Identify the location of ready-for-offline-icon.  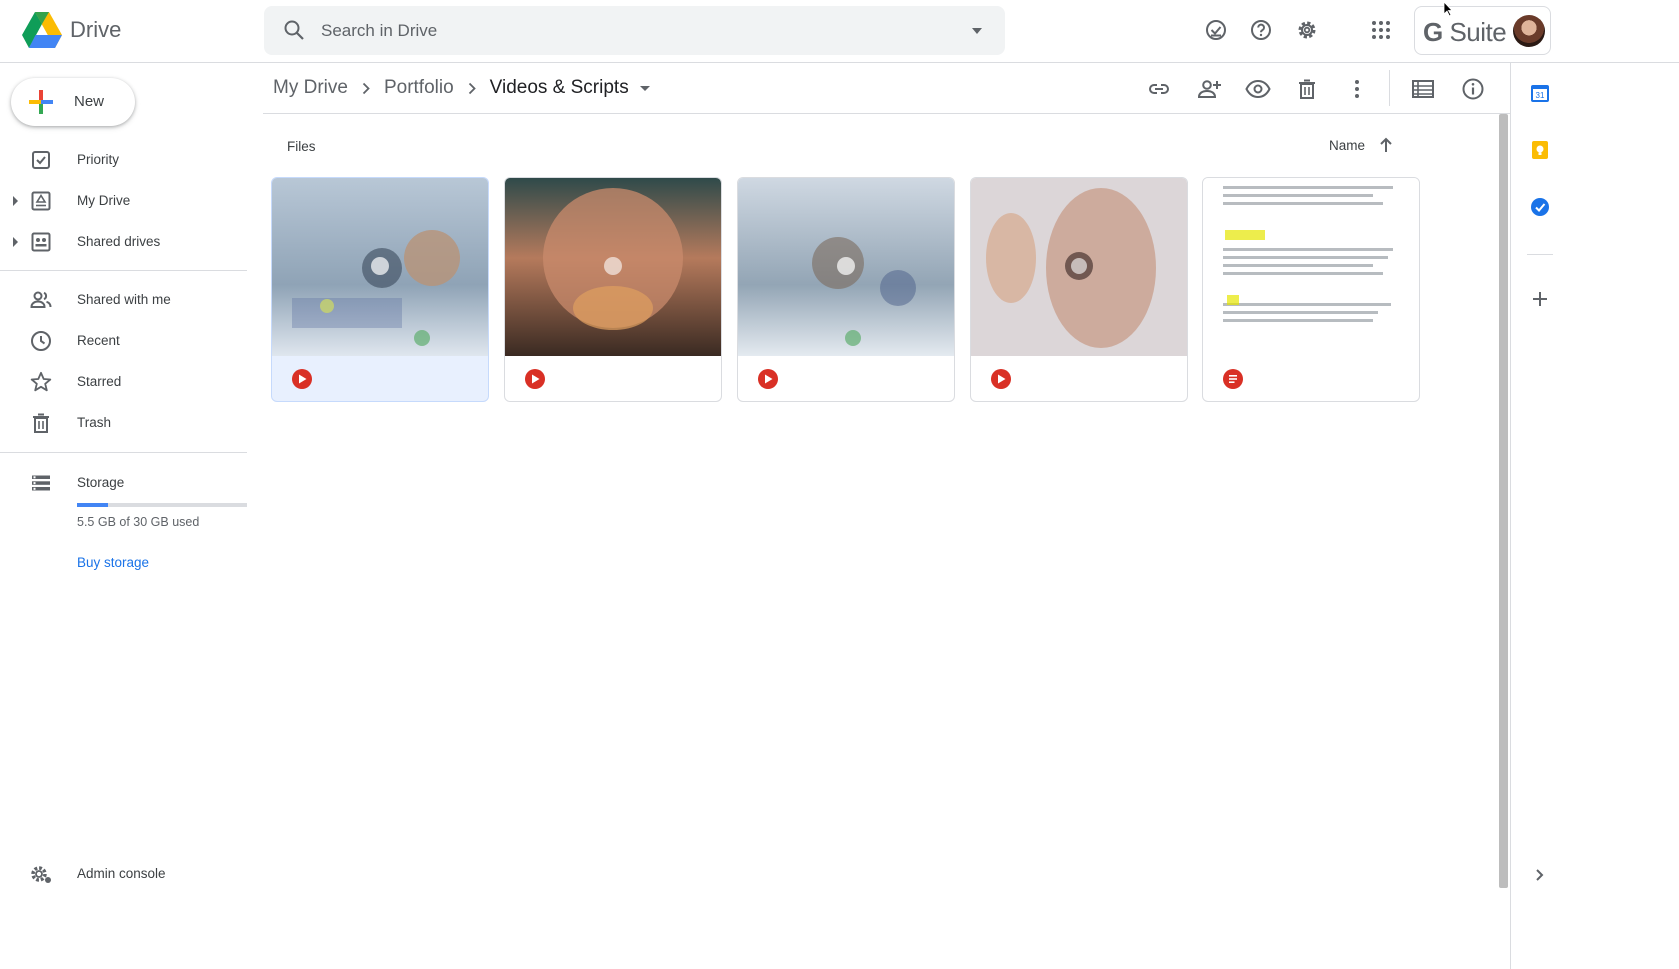
(1216, 30).